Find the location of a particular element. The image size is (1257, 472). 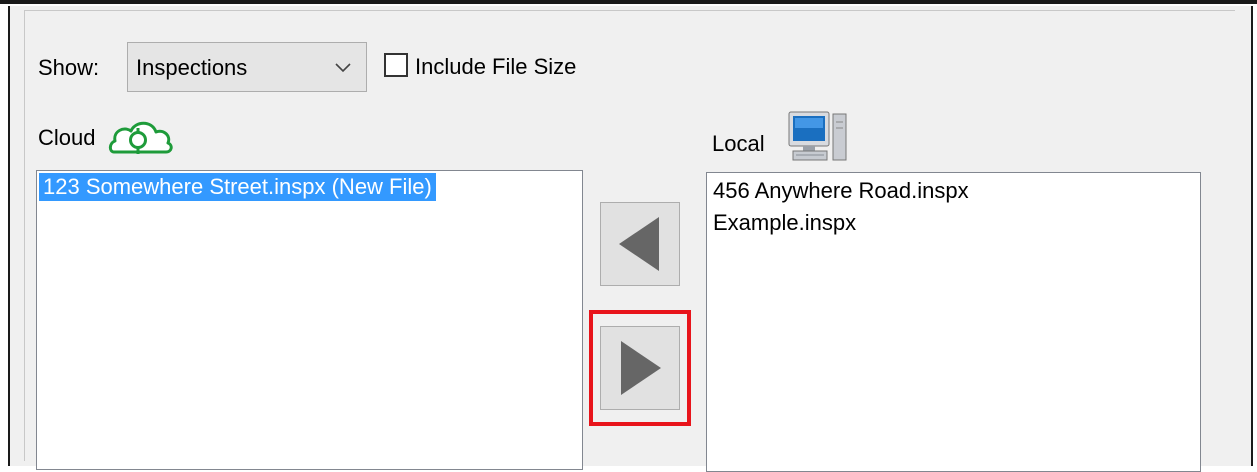

show-select: Inspections is located at coordinates (247, 67).